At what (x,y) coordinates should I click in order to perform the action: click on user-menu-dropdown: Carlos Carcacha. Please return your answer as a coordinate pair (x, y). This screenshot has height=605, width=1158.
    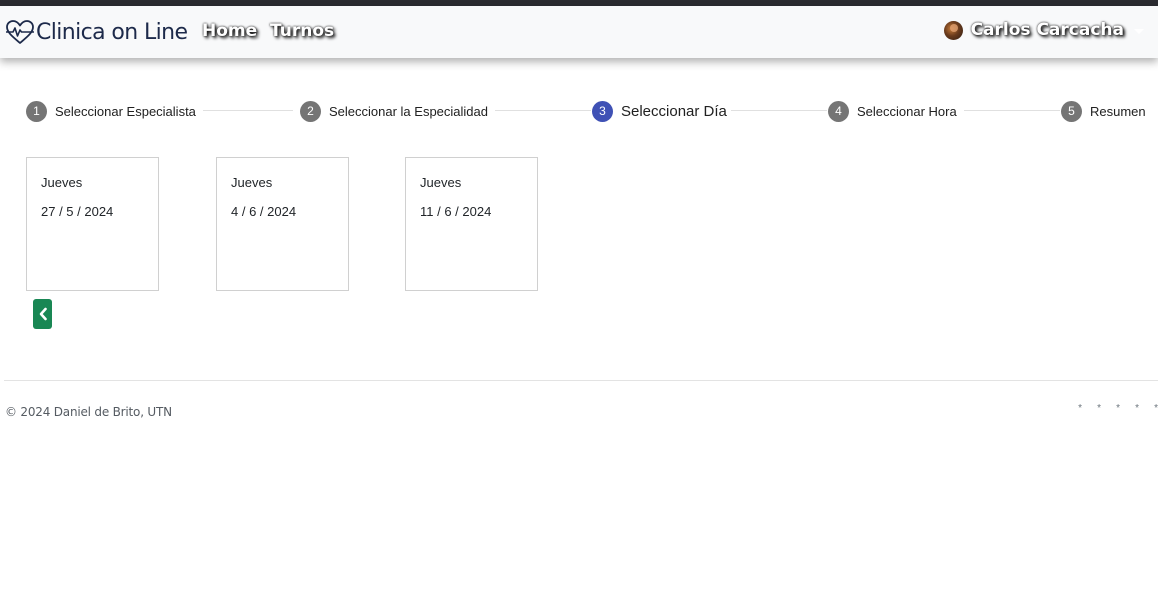
    Looking at the image, I should click on (1043, 30).